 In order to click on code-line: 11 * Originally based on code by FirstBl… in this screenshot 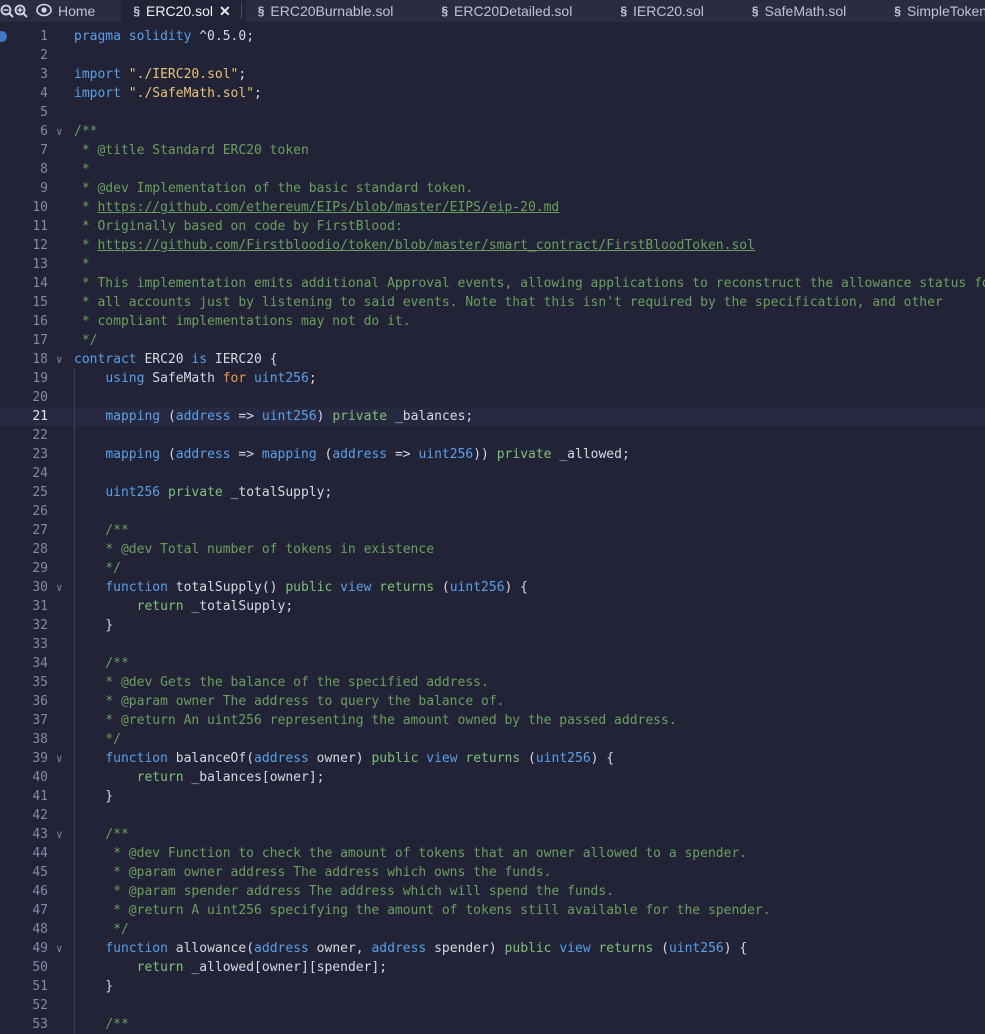, I will do `click(492, 226)`.